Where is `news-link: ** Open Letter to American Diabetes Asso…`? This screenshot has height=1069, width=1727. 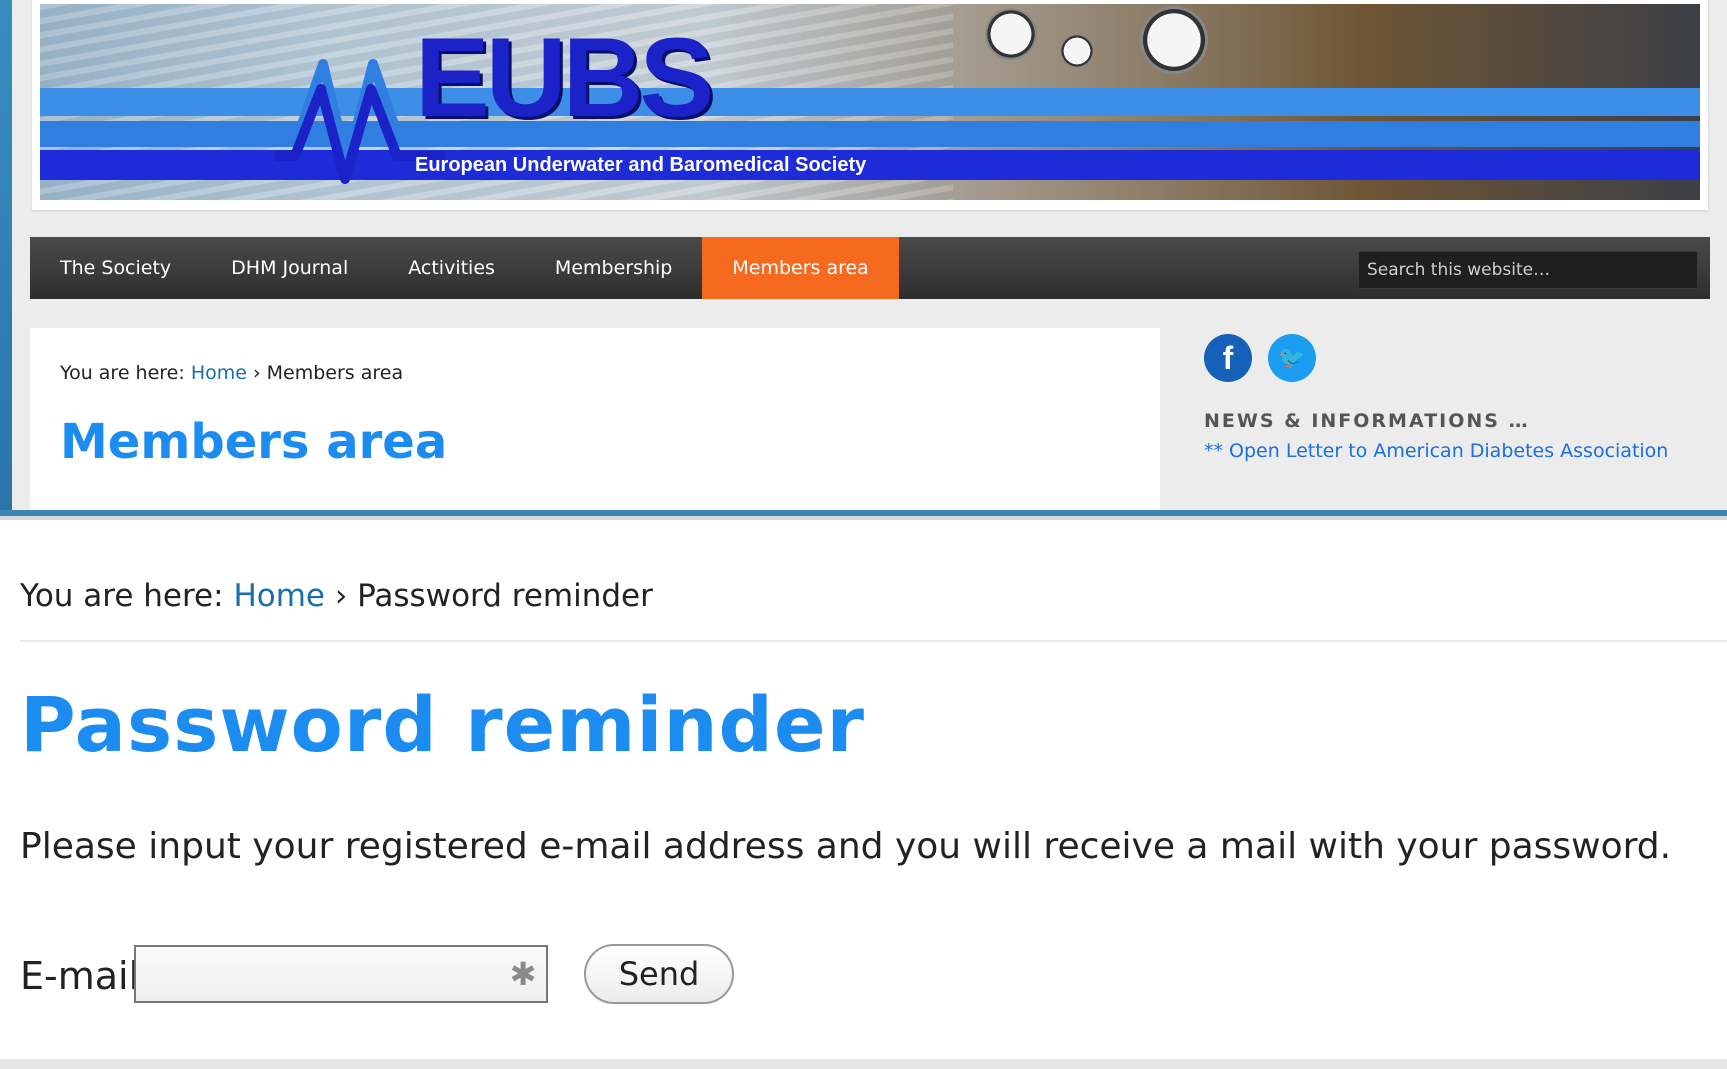
news-link: ** Open Letter to American Diabetes Asso… is located at coordinates (1464, 451).